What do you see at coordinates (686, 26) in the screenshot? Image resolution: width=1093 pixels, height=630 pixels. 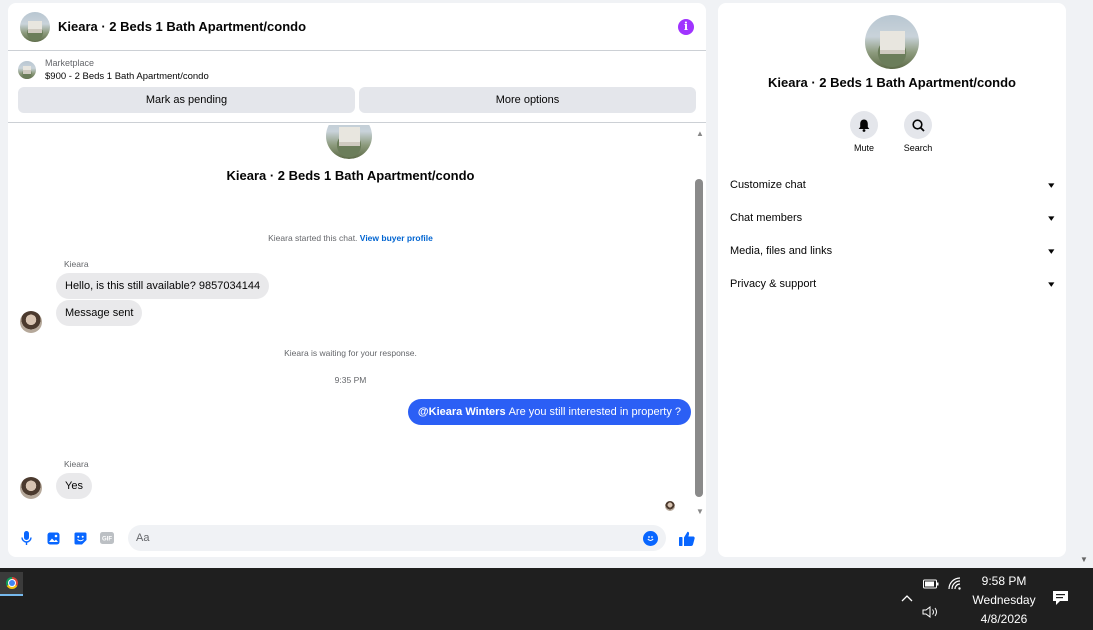 I see `info-icon: i` at bounding box center [686, 26].